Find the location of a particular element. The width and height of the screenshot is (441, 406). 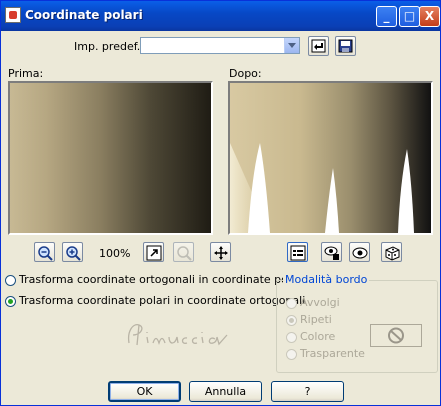

zoom-actual-button is located at coordinates (183, 252).